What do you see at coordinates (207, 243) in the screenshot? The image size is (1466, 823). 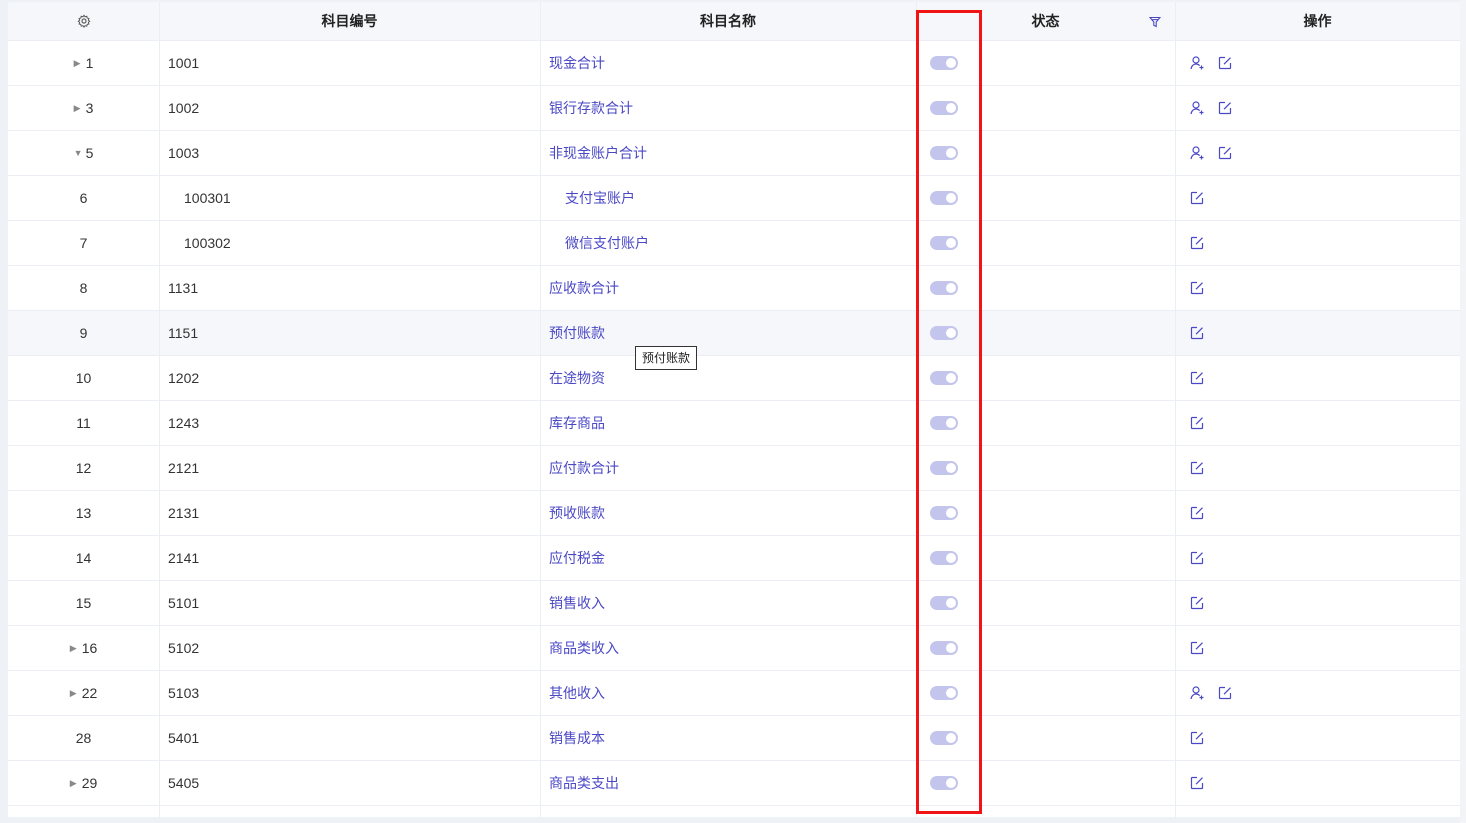 I see `account-code: 100302` at bounding box center [207, 243].